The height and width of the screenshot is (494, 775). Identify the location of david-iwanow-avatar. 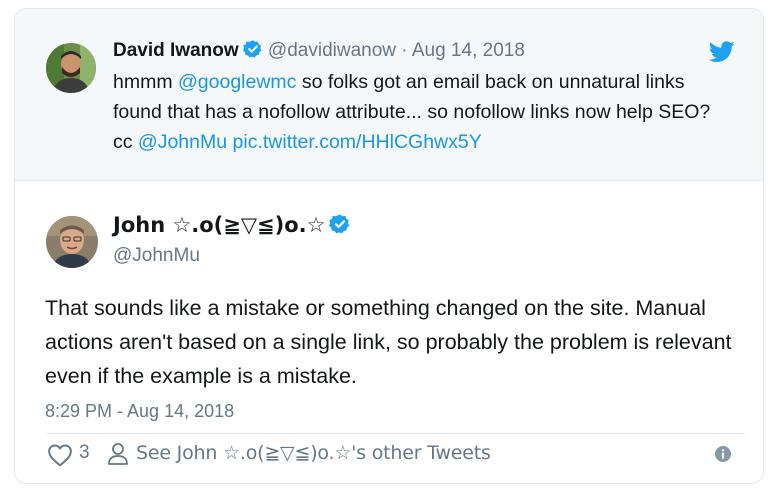
(71, 68).